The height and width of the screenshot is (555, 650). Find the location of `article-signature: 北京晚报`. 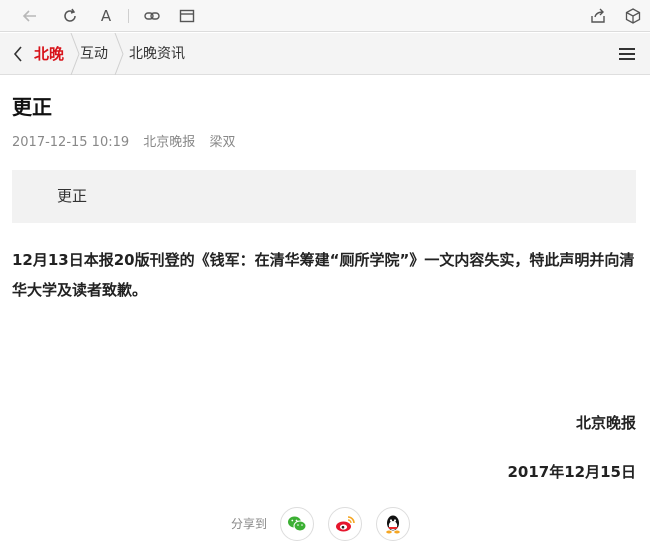

article-signature: 北京晚报 is located at coordinates (605, 423).